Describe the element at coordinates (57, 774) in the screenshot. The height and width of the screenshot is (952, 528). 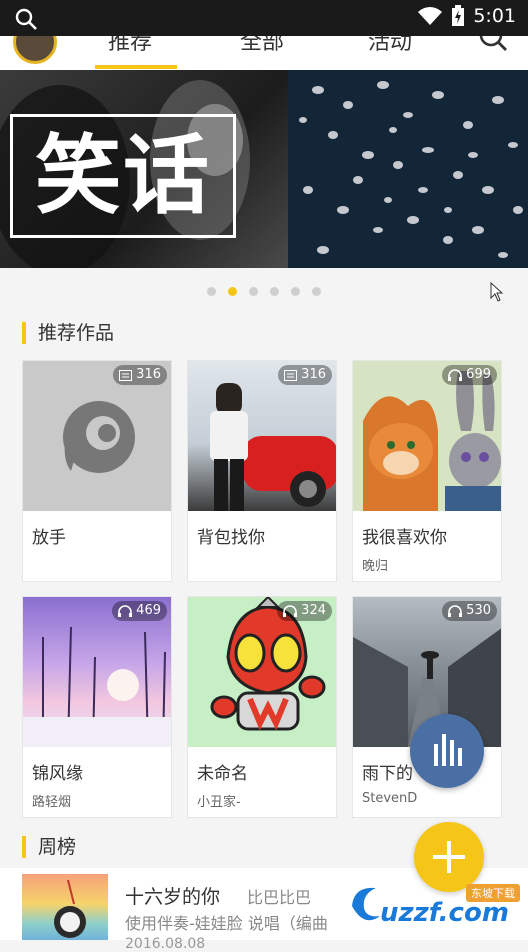
I see `card-title: 锦风缘` at that location.